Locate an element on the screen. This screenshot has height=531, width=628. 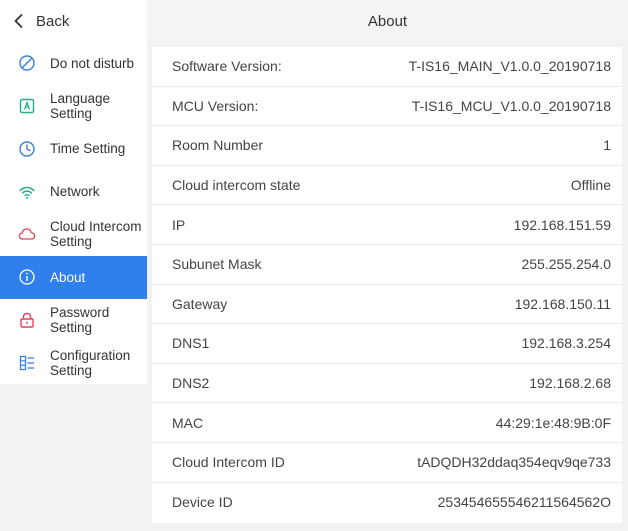
row-value: 1 is located at coordinates (607, 145).